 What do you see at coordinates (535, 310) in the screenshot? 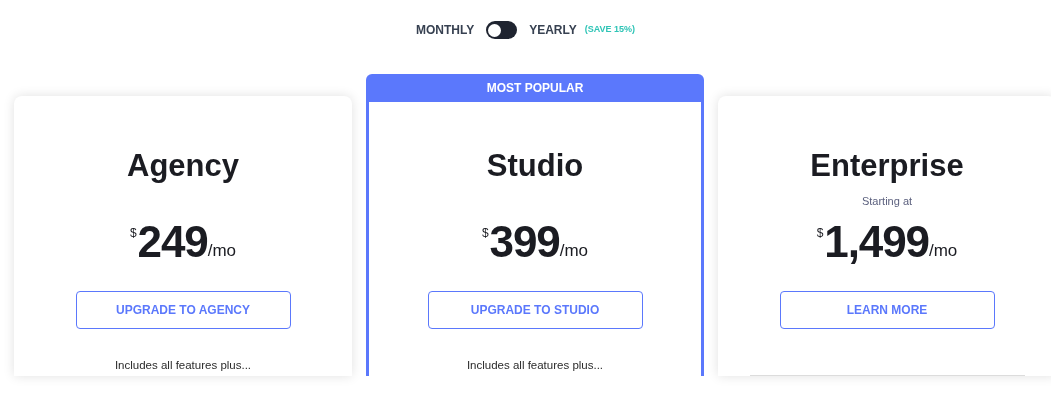
I see `plan-button: UPGRADE TO STUDIO` at bounding box center [535, 310].